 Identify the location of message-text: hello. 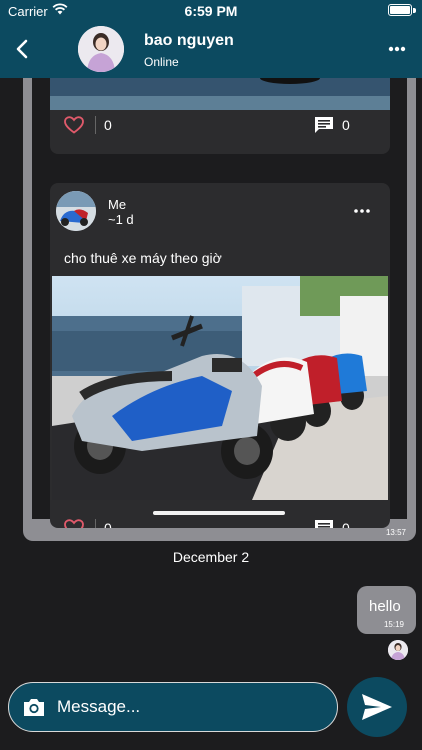
(385, 606).